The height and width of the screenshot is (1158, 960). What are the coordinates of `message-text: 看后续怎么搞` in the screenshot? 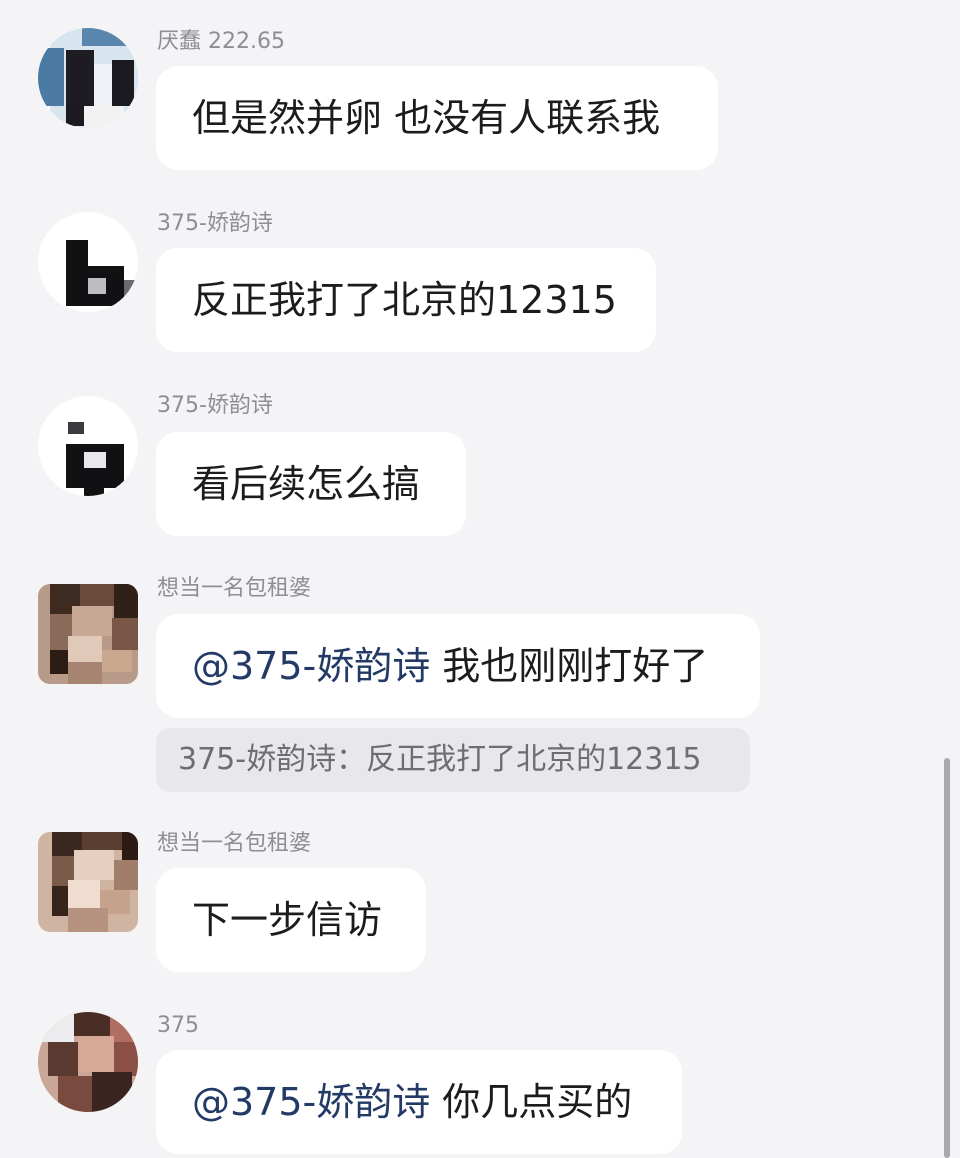 It's located at (306, 484).